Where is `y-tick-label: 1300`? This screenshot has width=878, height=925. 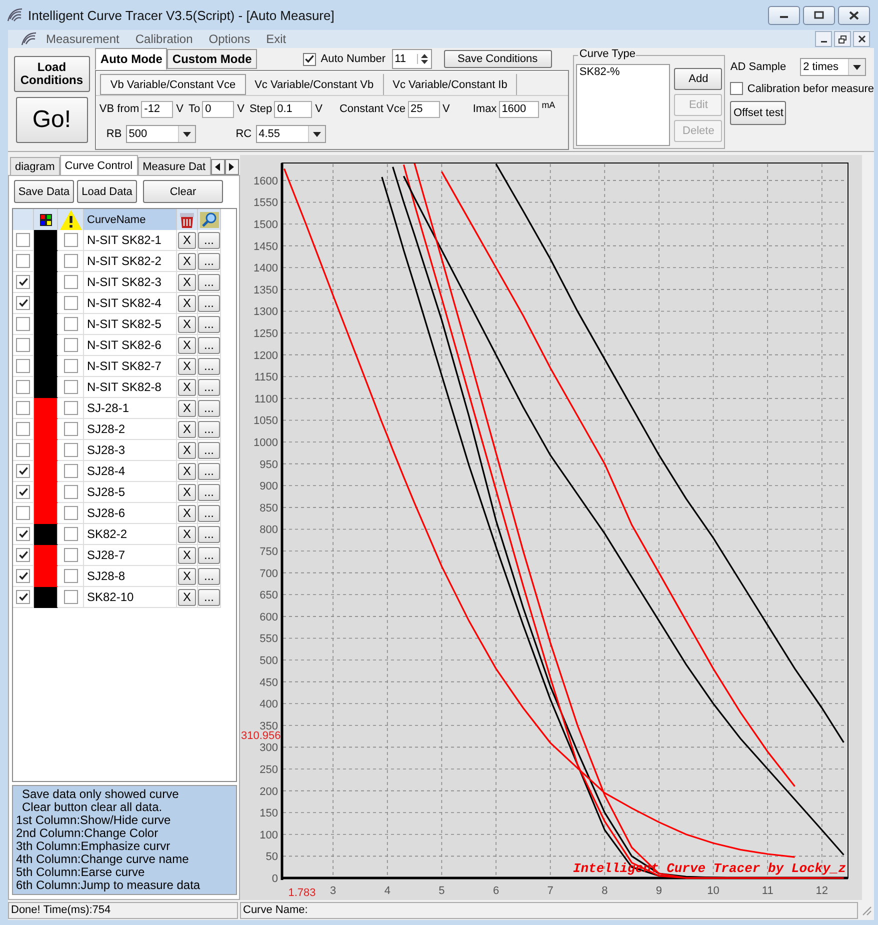
y-tick-label: 1300 is located at coordinates (266, 312).